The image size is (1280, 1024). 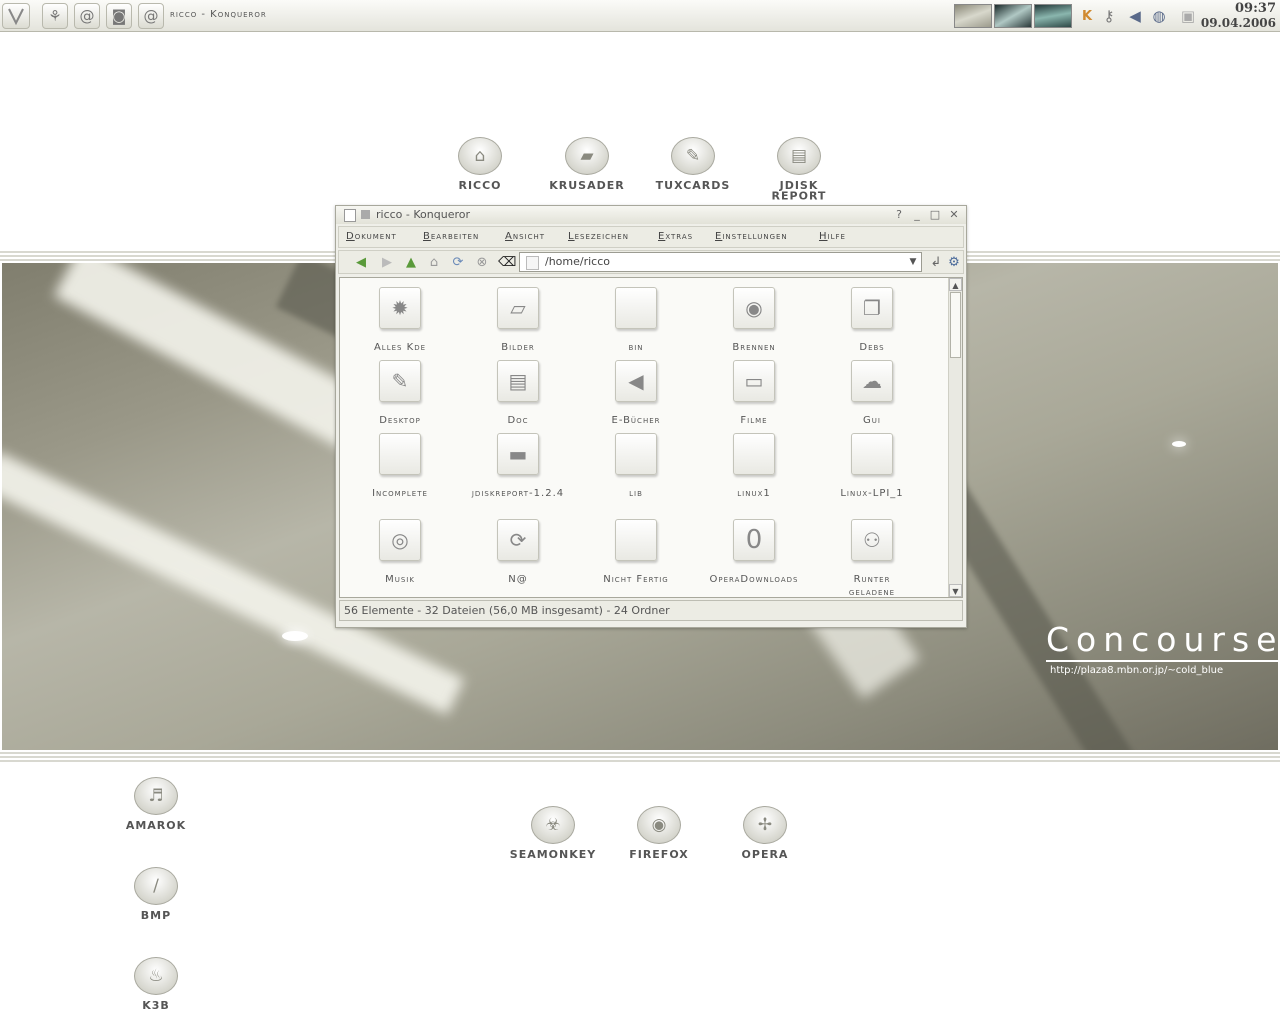 I want to click on vertical-scrollbar: ▲ ▼, so click(x=955, y=437).